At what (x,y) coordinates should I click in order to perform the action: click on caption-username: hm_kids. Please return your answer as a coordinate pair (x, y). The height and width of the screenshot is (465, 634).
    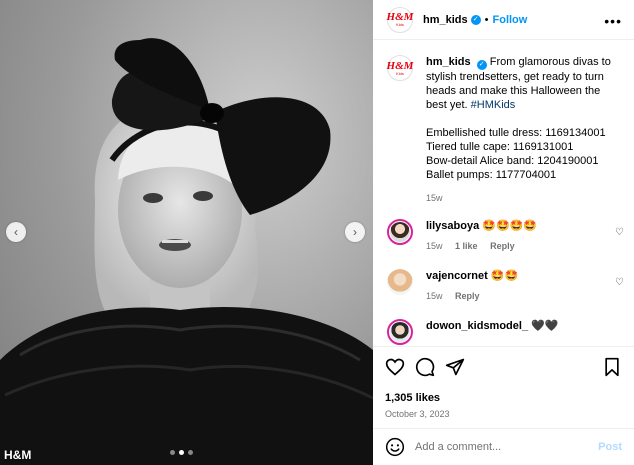
    Looking at the image, I should click on (448, 62).